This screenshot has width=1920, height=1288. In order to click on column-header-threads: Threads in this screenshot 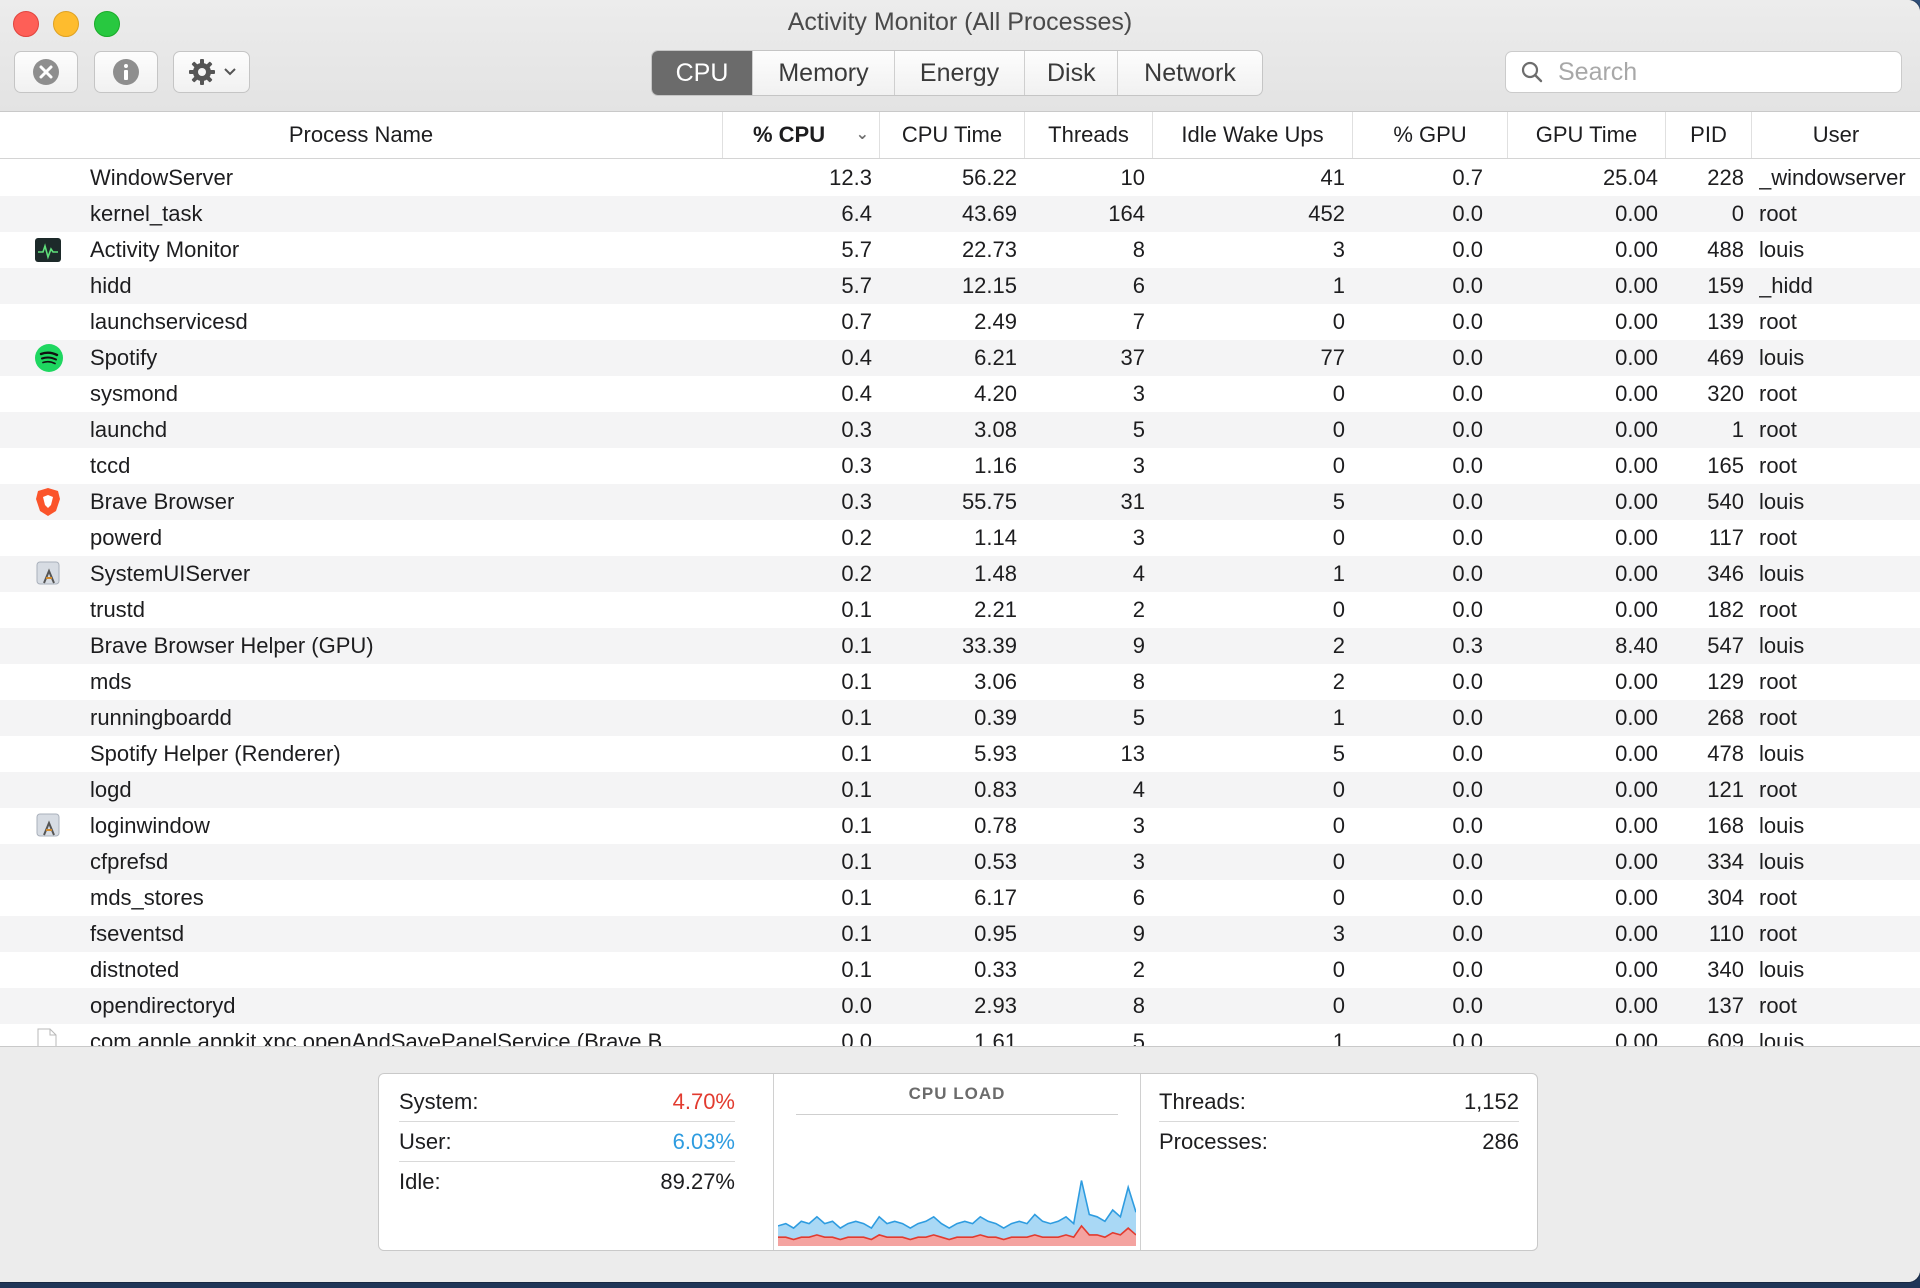, I will do `click(1089, 135)`.